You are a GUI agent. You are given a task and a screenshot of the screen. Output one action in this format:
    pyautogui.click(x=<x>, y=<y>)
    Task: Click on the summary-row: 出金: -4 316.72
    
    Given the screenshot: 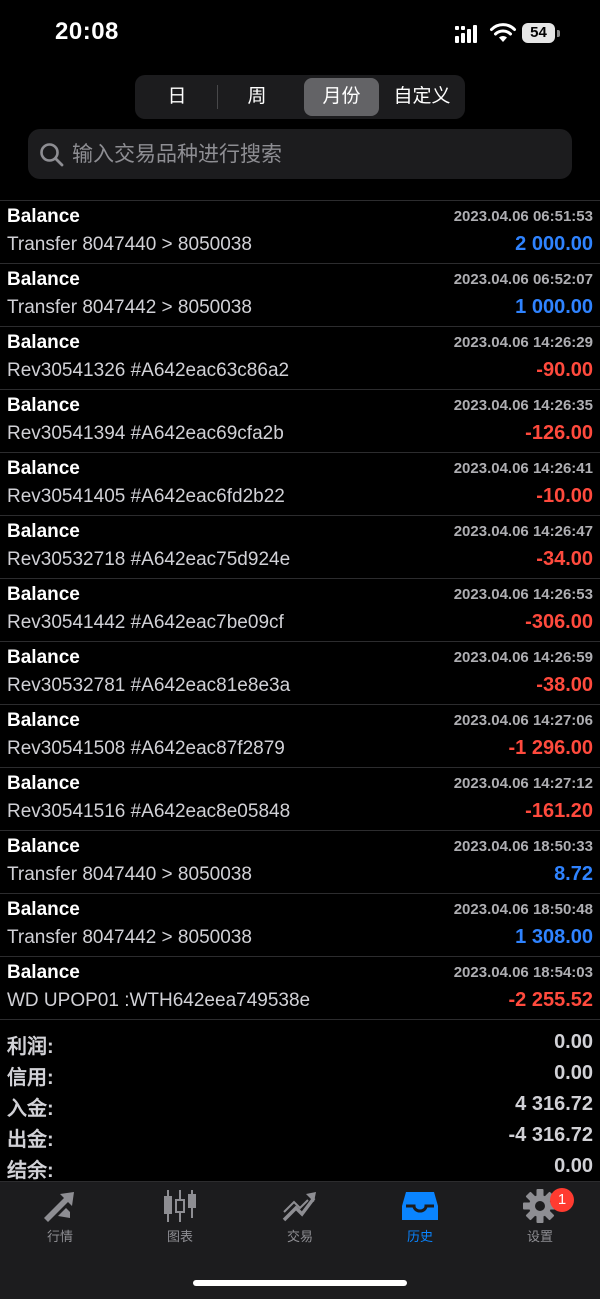 What is the action you would take?
    pyautogui.click(x=300, y=1136)
    